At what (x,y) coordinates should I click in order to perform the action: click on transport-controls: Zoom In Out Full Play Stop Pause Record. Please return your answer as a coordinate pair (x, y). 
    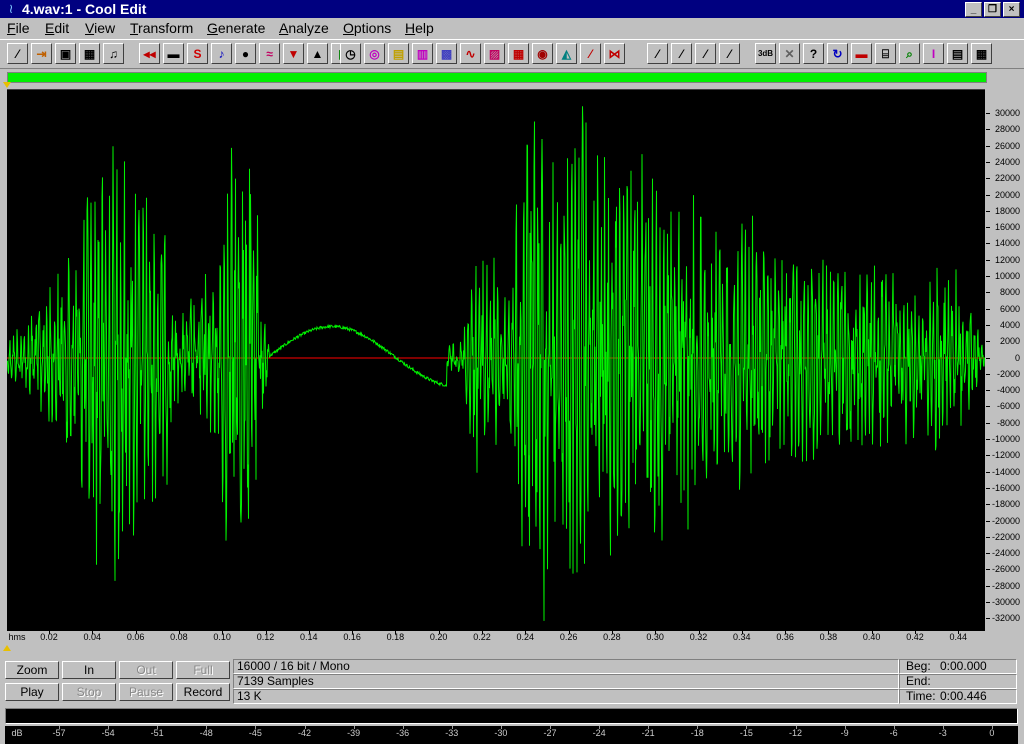
    Looking at the image, I should click on (118, 682).